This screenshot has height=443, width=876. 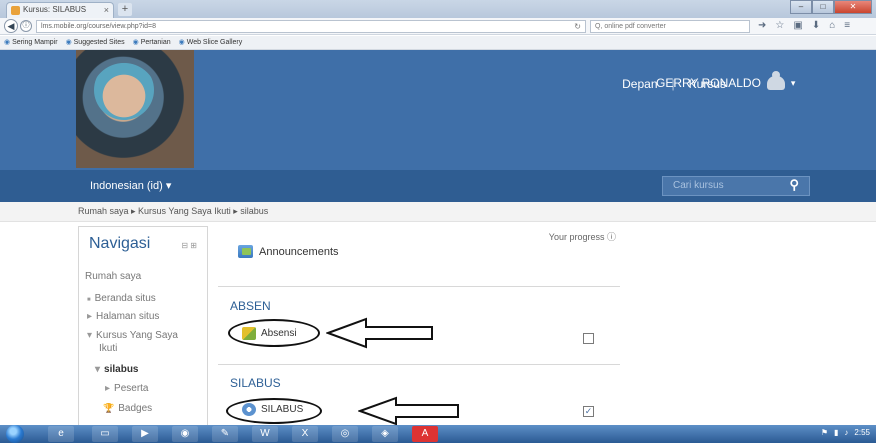 I want to click on bookmark-item: Suggested Sites, so click(x=95, y=42).